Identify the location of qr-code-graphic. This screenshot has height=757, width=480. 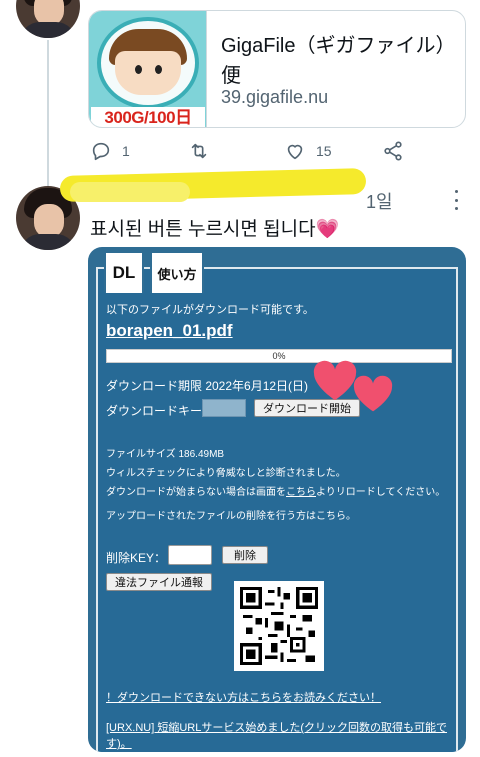
(279, 626).